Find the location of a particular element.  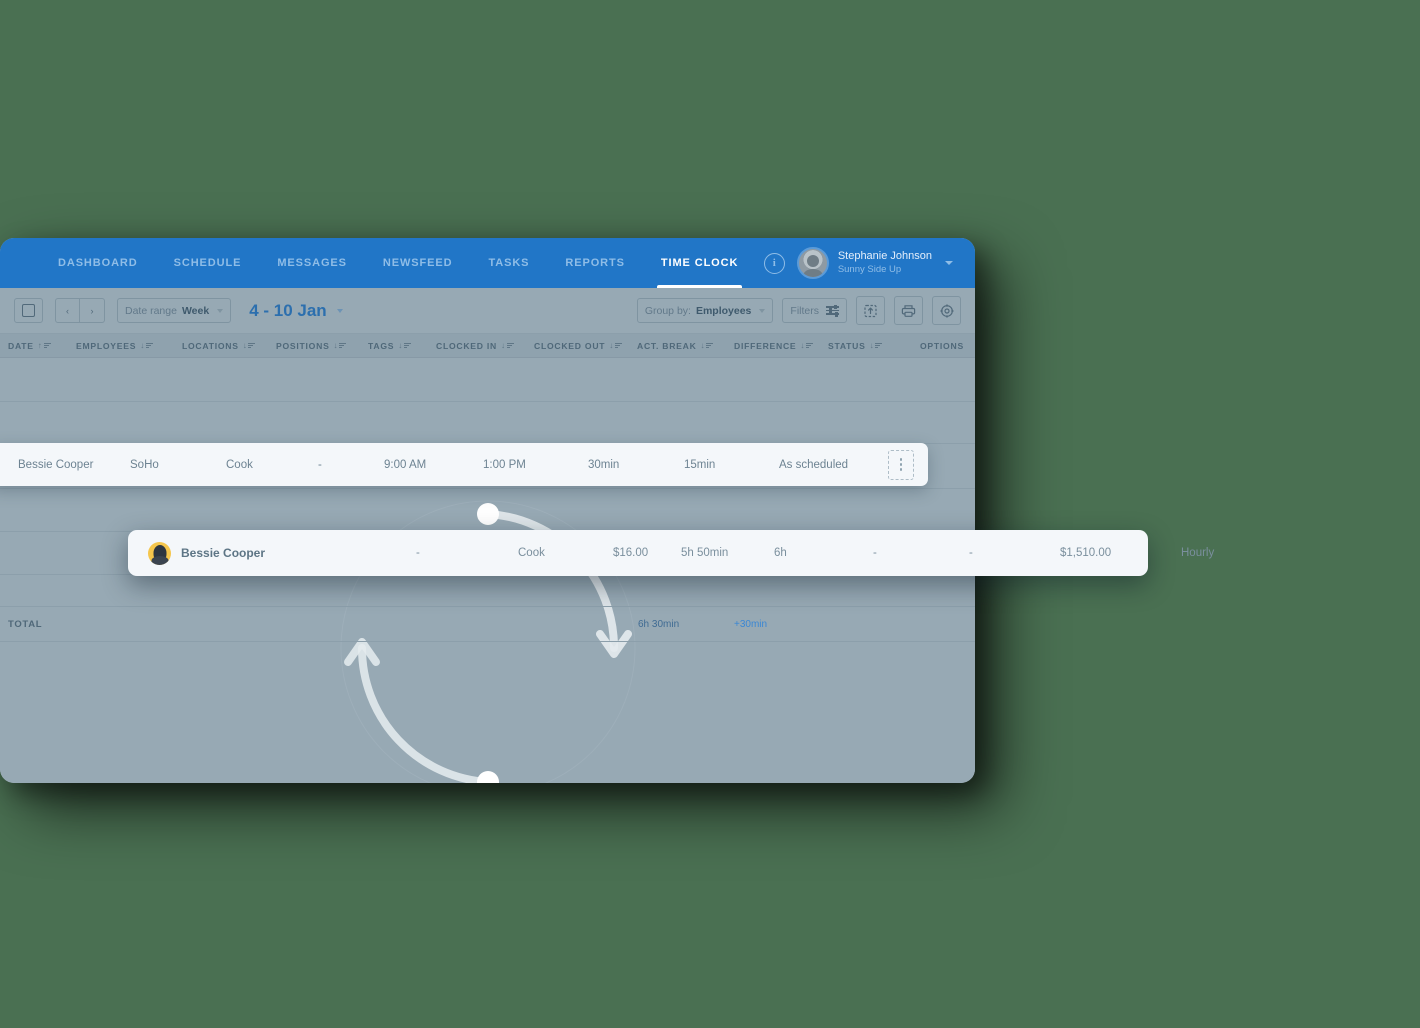

settings-button is located at coordinates (946, 310).